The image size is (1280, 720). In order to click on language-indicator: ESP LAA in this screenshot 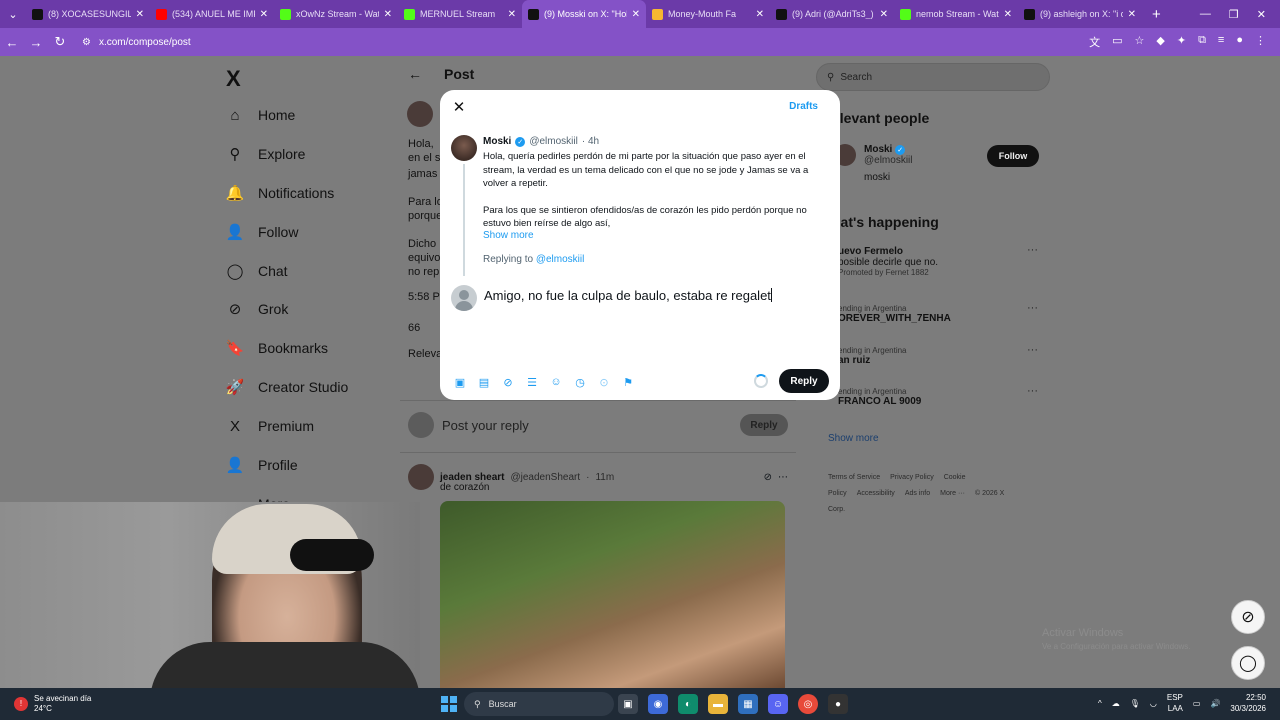, I will do `click(1175, 703)`.